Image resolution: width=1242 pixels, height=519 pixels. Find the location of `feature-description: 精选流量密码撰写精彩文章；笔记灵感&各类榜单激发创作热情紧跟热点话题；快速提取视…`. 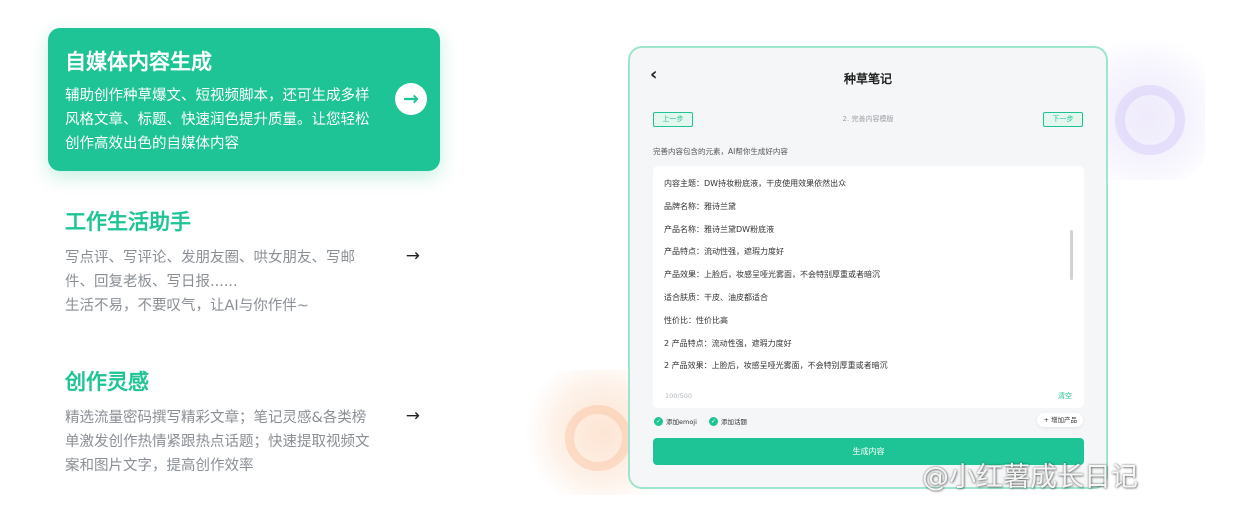

feature-description: 精选流量密码撰写精彩文章；笔记灵感&各类榜单激发创作热情紧跟热点话题；快速提取视… is located at coordinates (217, 442).